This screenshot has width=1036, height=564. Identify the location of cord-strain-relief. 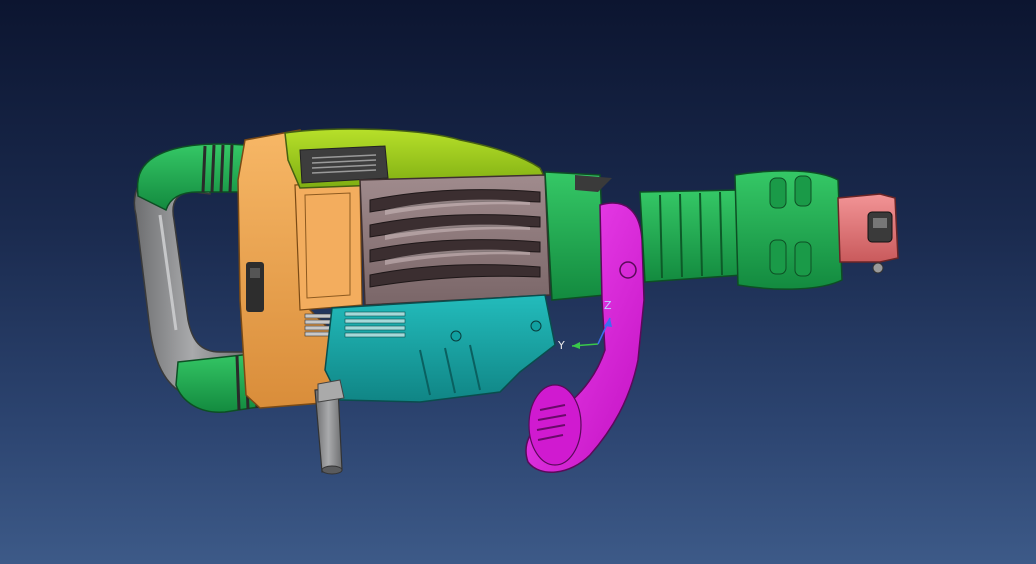
(329, 427).